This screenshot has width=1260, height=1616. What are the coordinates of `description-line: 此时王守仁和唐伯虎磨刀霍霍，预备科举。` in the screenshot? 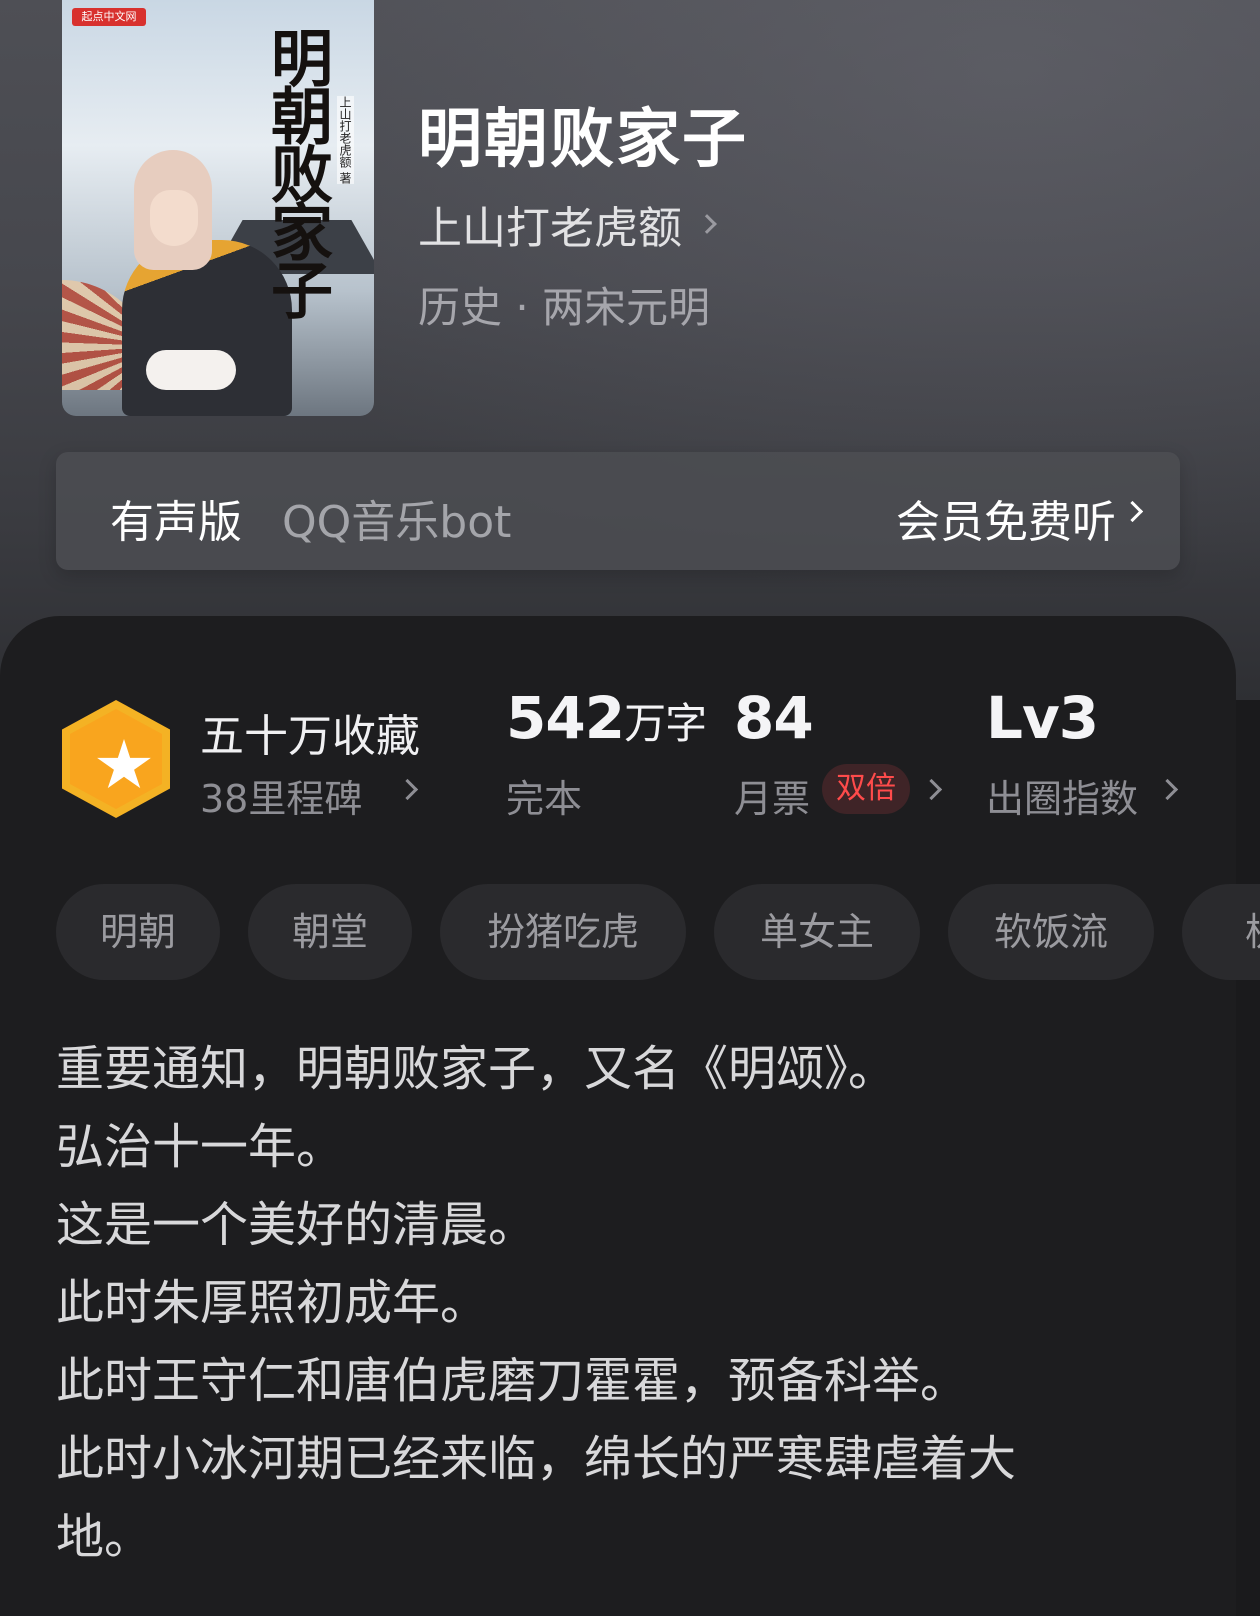 It's located at (512, 1381).